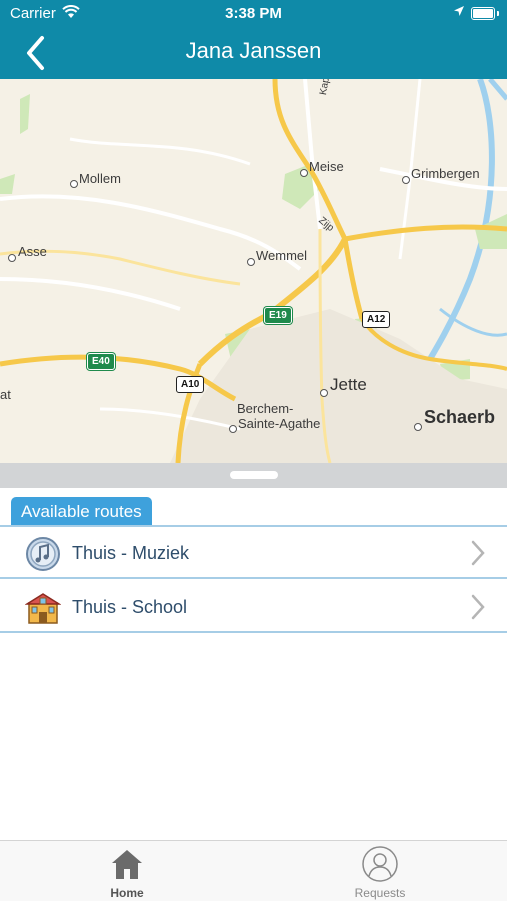 The height and width of the screenshot is (901, 507). I want to click on route-row-thuis-school: Thuis - School, so click(253, 607).